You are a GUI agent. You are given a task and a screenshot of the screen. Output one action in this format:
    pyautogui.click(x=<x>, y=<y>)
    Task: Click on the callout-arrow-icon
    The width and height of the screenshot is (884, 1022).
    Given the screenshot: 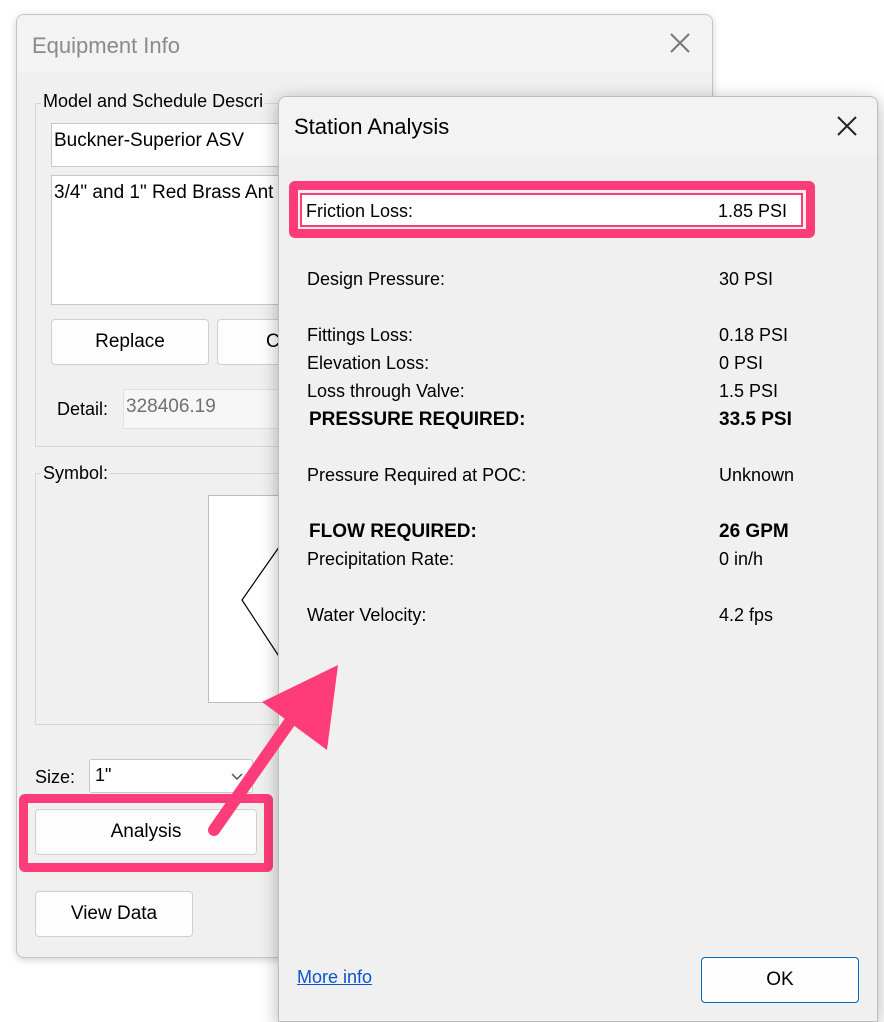 What is the action you would take?
    pyautogui.click(x=273, y=750)
    